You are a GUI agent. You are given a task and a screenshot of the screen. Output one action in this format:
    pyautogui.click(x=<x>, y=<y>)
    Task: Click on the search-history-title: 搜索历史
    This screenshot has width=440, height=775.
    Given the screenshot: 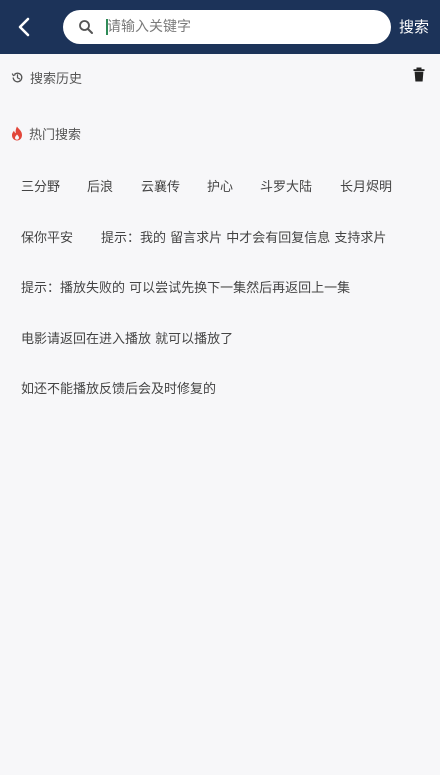 What is the action you would take?
    pyautogui.click(x=56, y=79)
    